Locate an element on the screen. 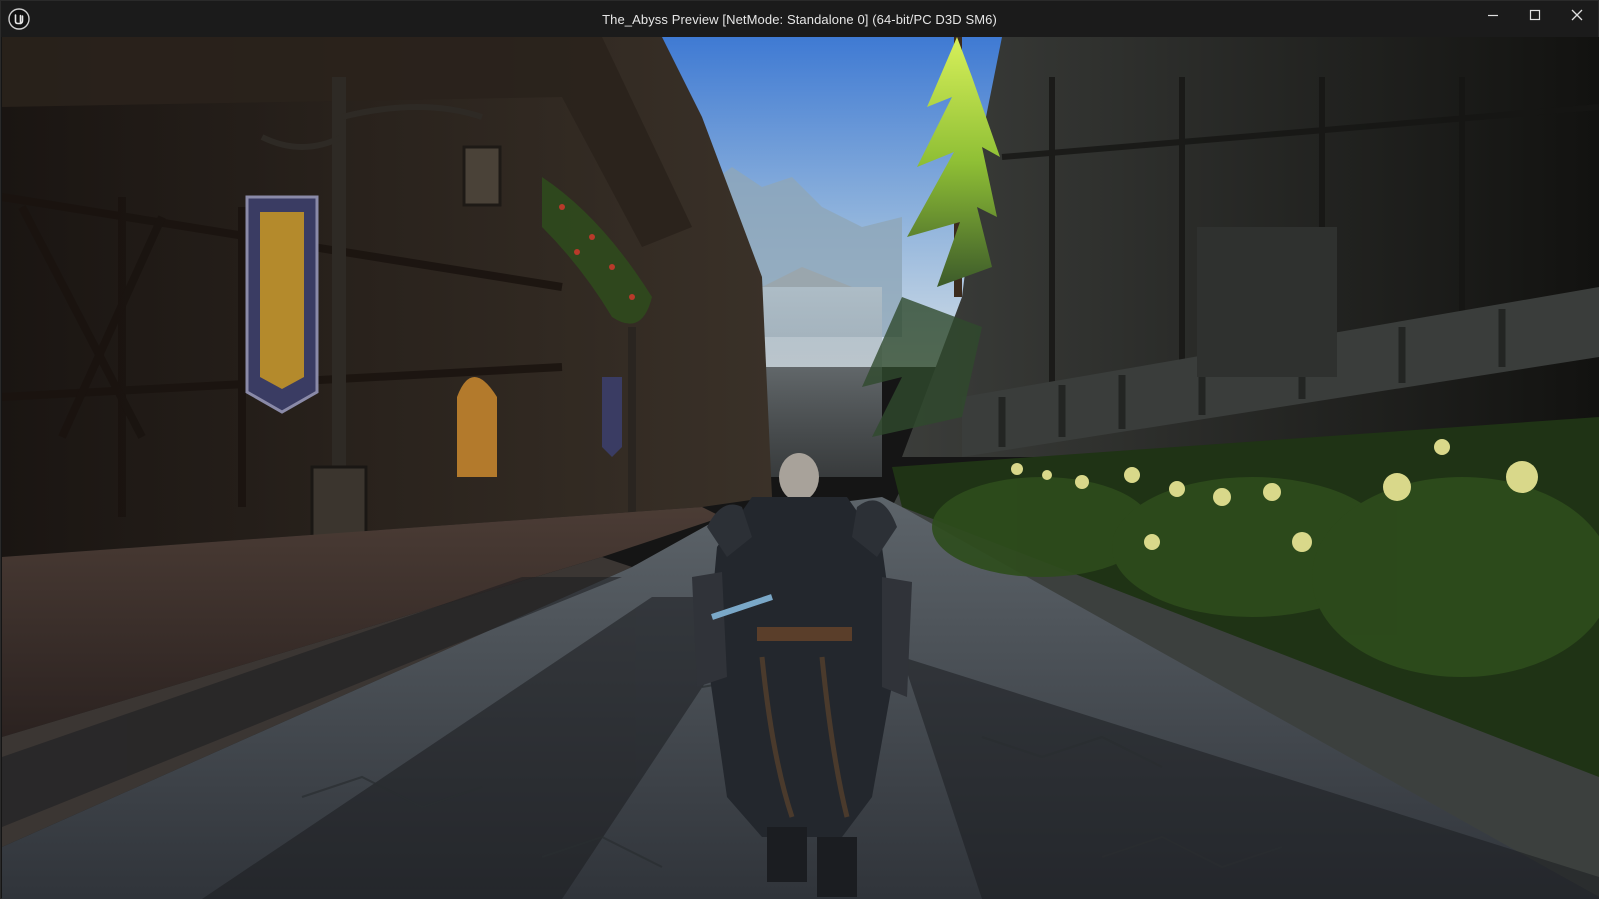 This screenshot has height=899, width=1599. minimize-icon is located at coordinates (1493, 16).